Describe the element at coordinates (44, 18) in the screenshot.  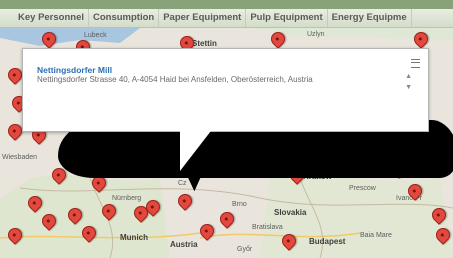
I see `tab-key-personnel: Key Personnel` at that location.